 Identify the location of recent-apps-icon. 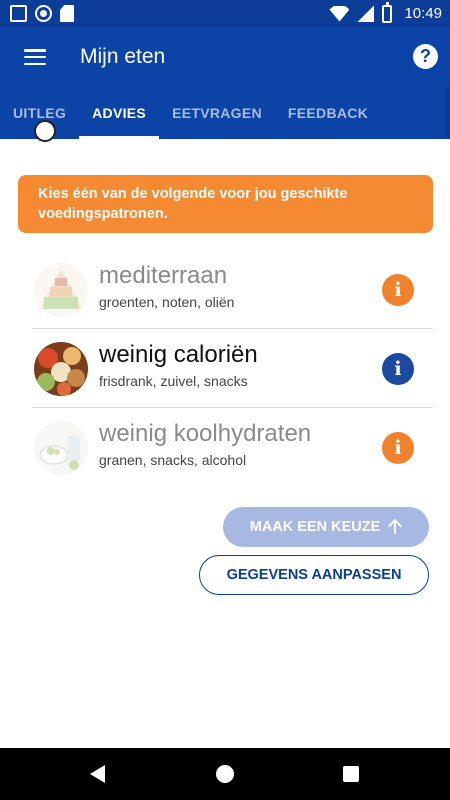
(351, 774).